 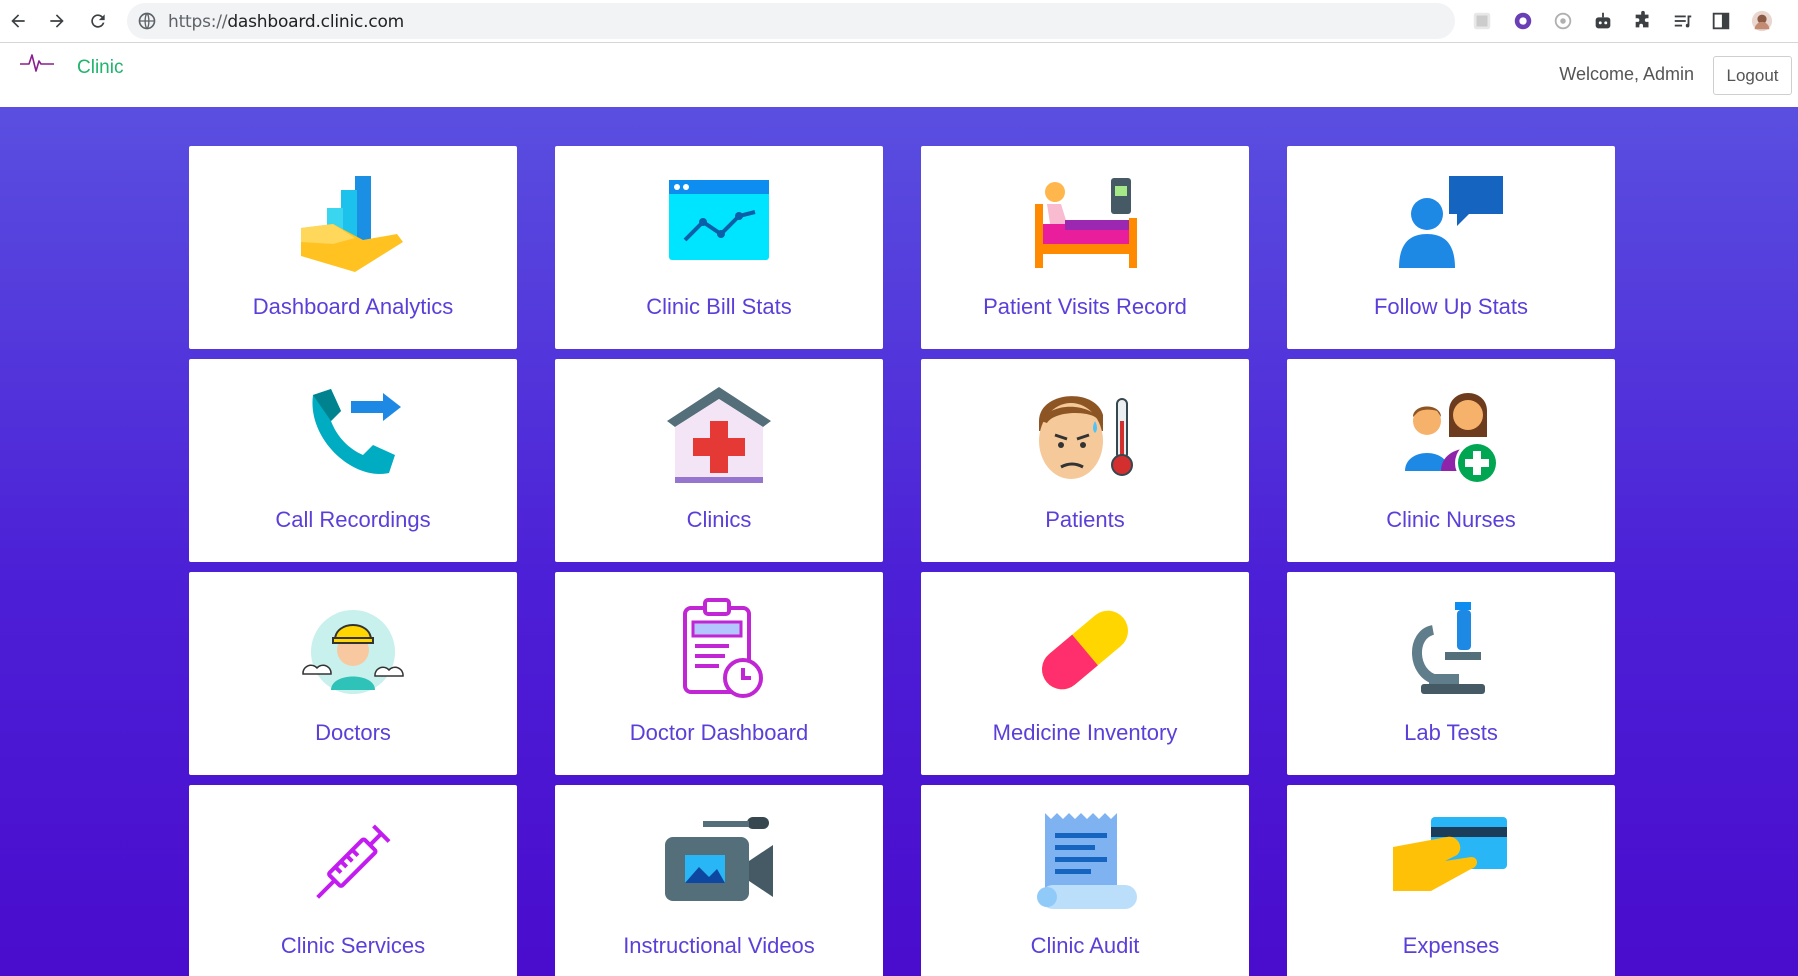 I want to click on nurses-plus-icon, so click(x=1451, y=436).